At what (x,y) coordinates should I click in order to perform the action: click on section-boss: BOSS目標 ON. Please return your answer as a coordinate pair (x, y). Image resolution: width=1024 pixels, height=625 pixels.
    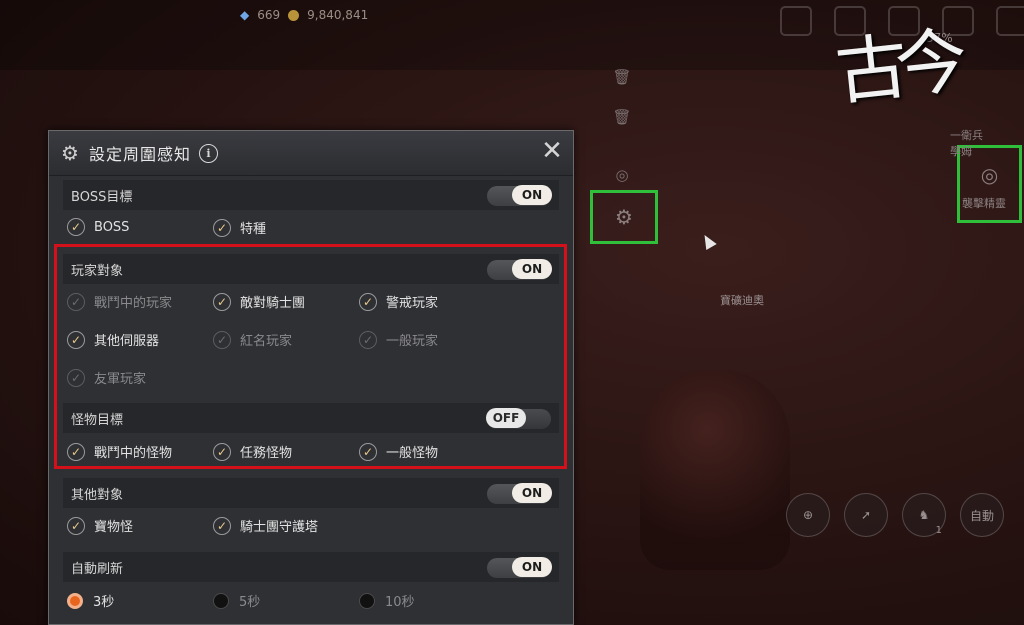
    Looking at the image, I should click on (311, 195).